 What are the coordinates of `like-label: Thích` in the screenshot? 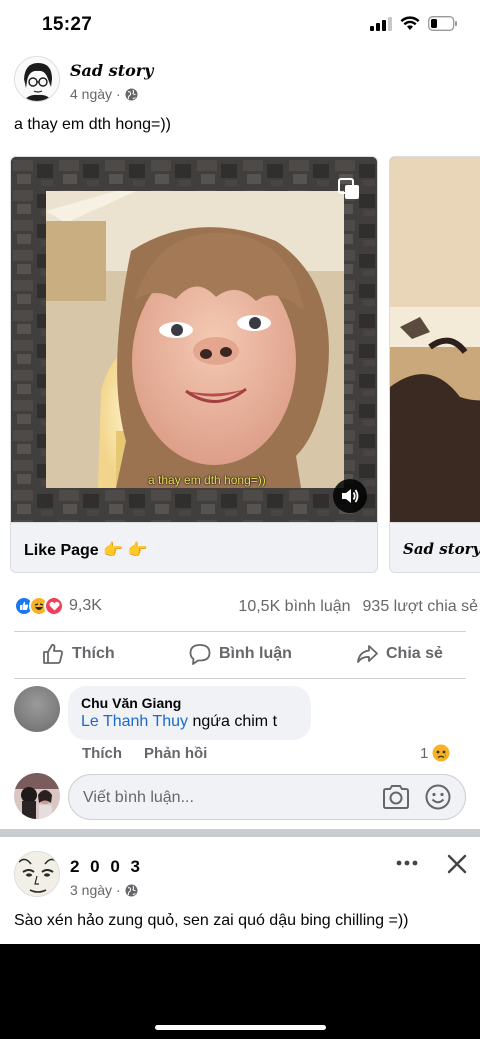 It's located at (93, 653).